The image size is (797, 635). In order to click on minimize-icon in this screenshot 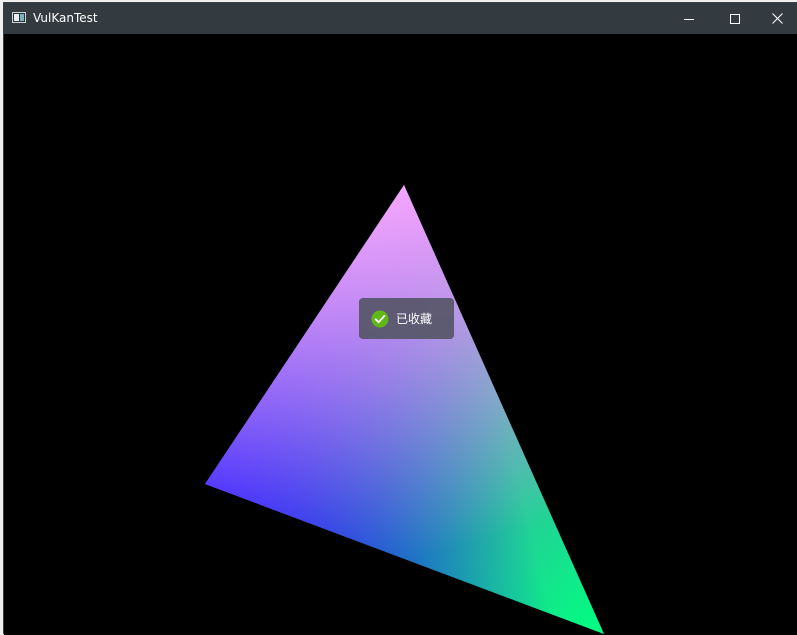, I will do `click(689, 19)`.